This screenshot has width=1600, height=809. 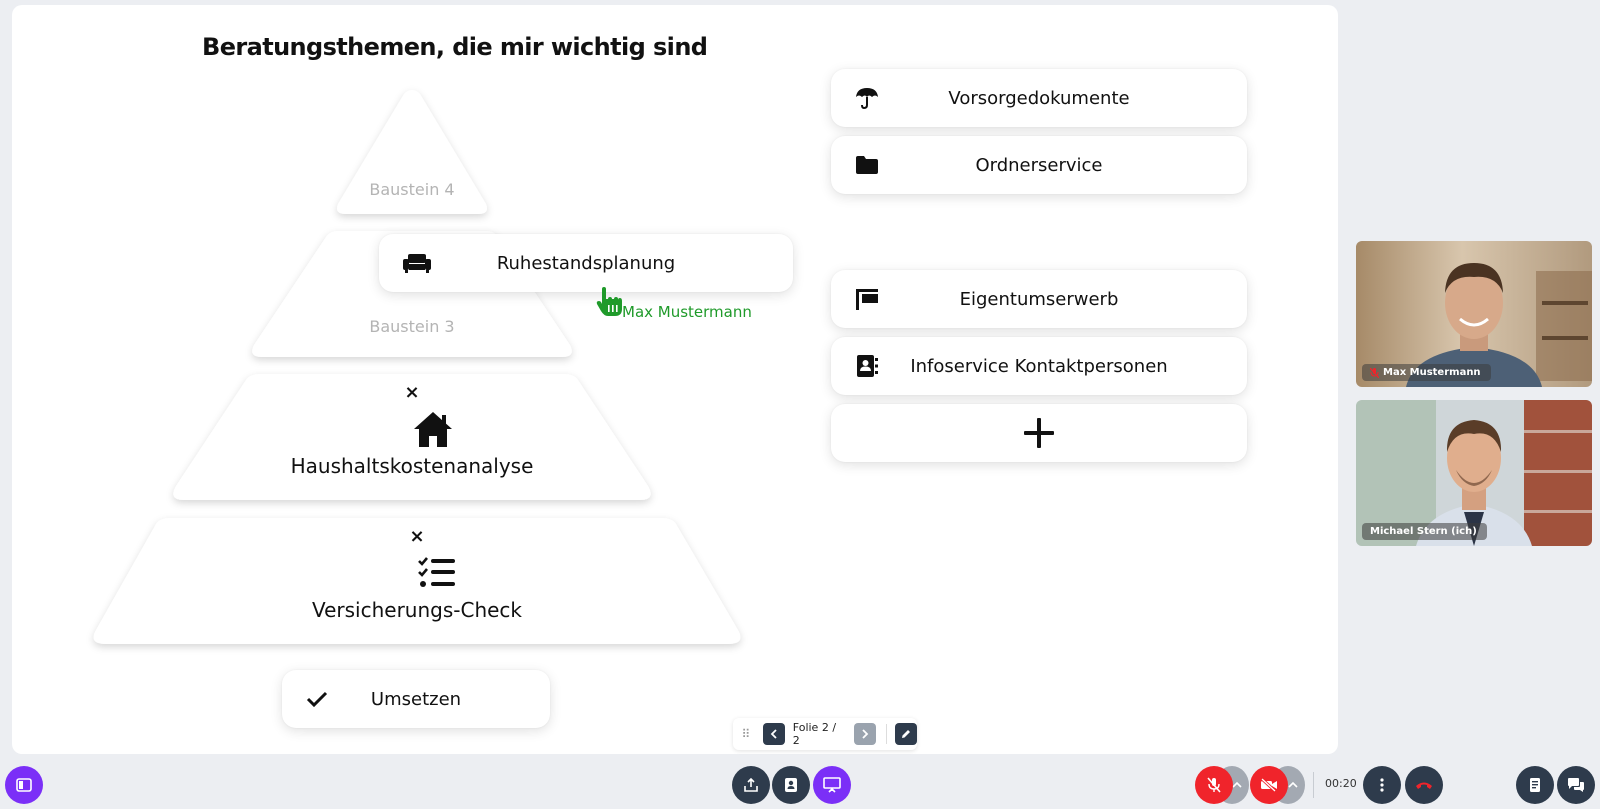 I want to click on topic-label: Ordnerservice, so click(x=1039, y=165).